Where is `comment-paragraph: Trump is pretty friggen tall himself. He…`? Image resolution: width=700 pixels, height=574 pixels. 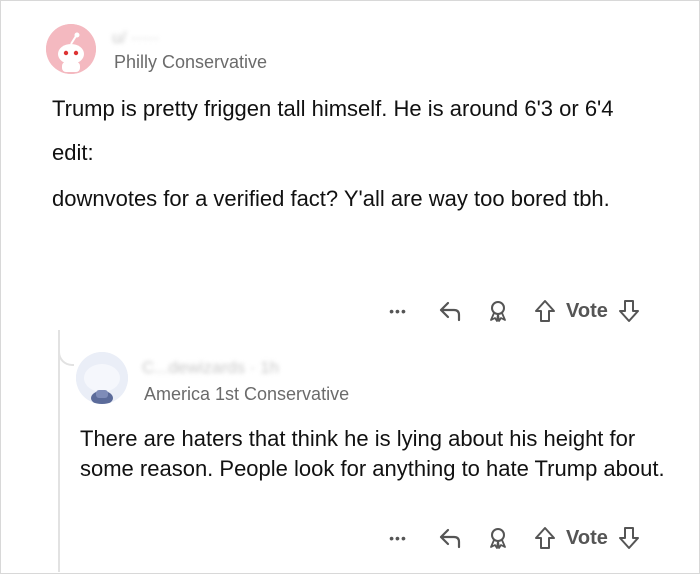 comment-paragraph: Trump is pretty friggen tall himself. He… is located at coordinates (333, 108).